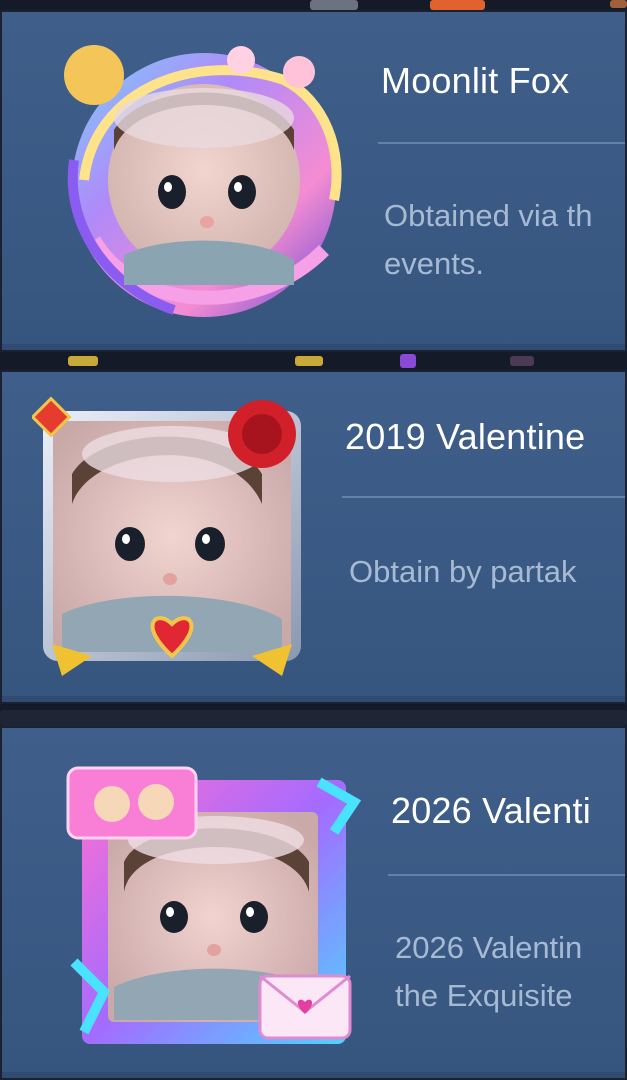 This screenshot has height=1080, width=627. Describe the element at coordinates (214, 912) in the screenshot. I see `2026-valentine-frame-icon` at that location.